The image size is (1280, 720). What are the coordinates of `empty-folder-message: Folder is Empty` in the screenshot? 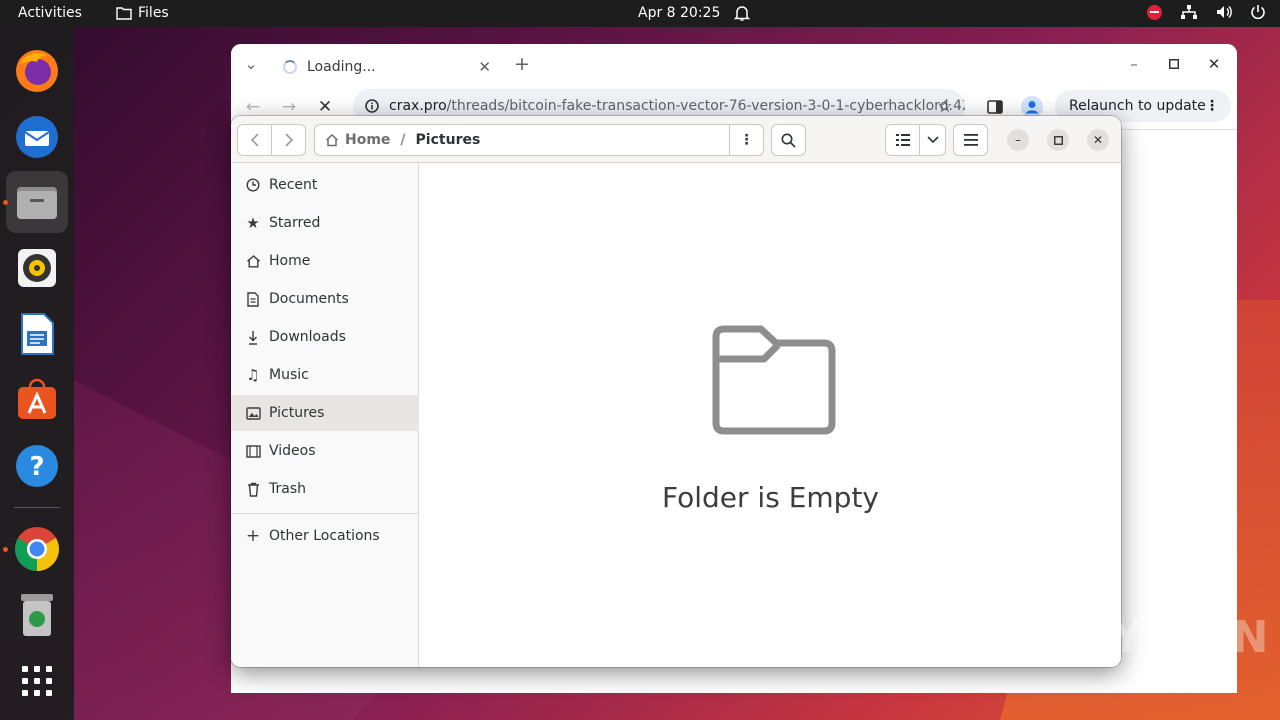 It's located at (770, 497).